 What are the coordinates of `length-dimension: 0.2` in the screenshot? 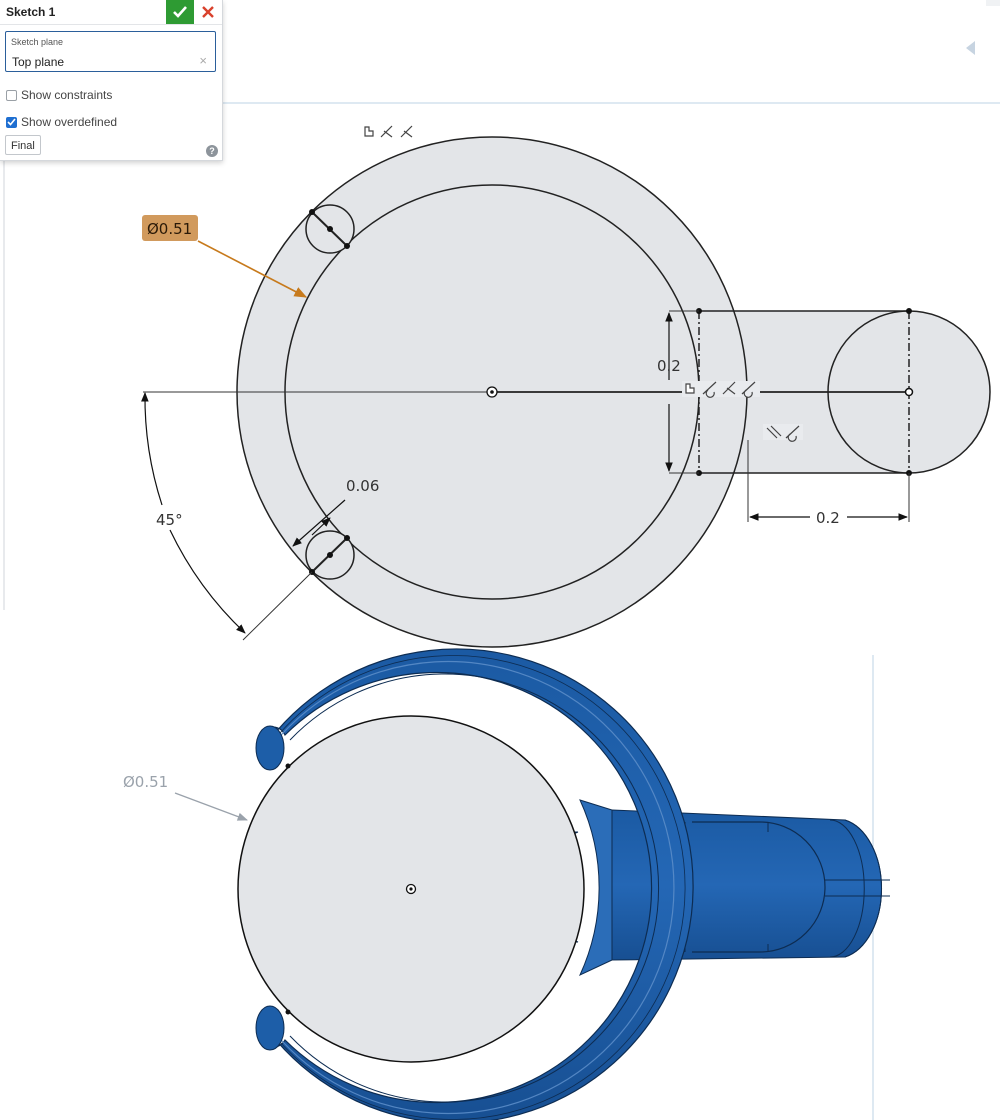 It's located at (828, 518).